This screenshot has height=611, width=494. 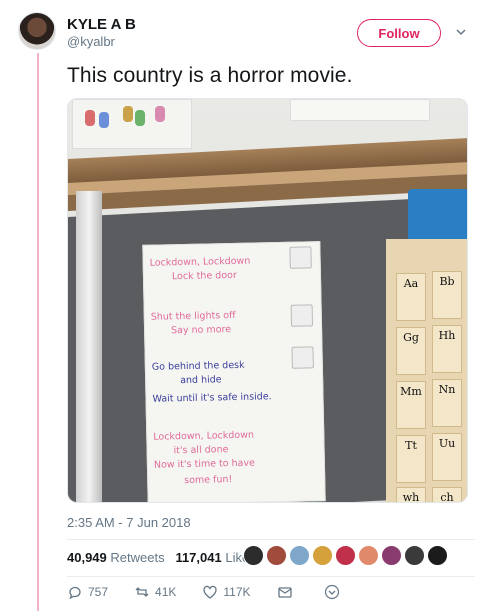 What do you see at coordinates (208, 480) in the screenshot?
I see `poster-line: some fun!` at bounding box center [208, 480].